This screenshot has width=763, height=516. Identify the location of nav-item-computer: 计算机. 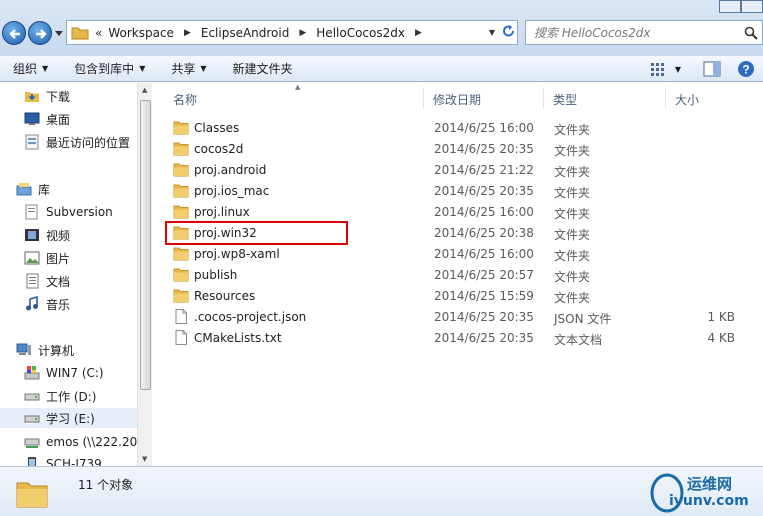
(45, 350).